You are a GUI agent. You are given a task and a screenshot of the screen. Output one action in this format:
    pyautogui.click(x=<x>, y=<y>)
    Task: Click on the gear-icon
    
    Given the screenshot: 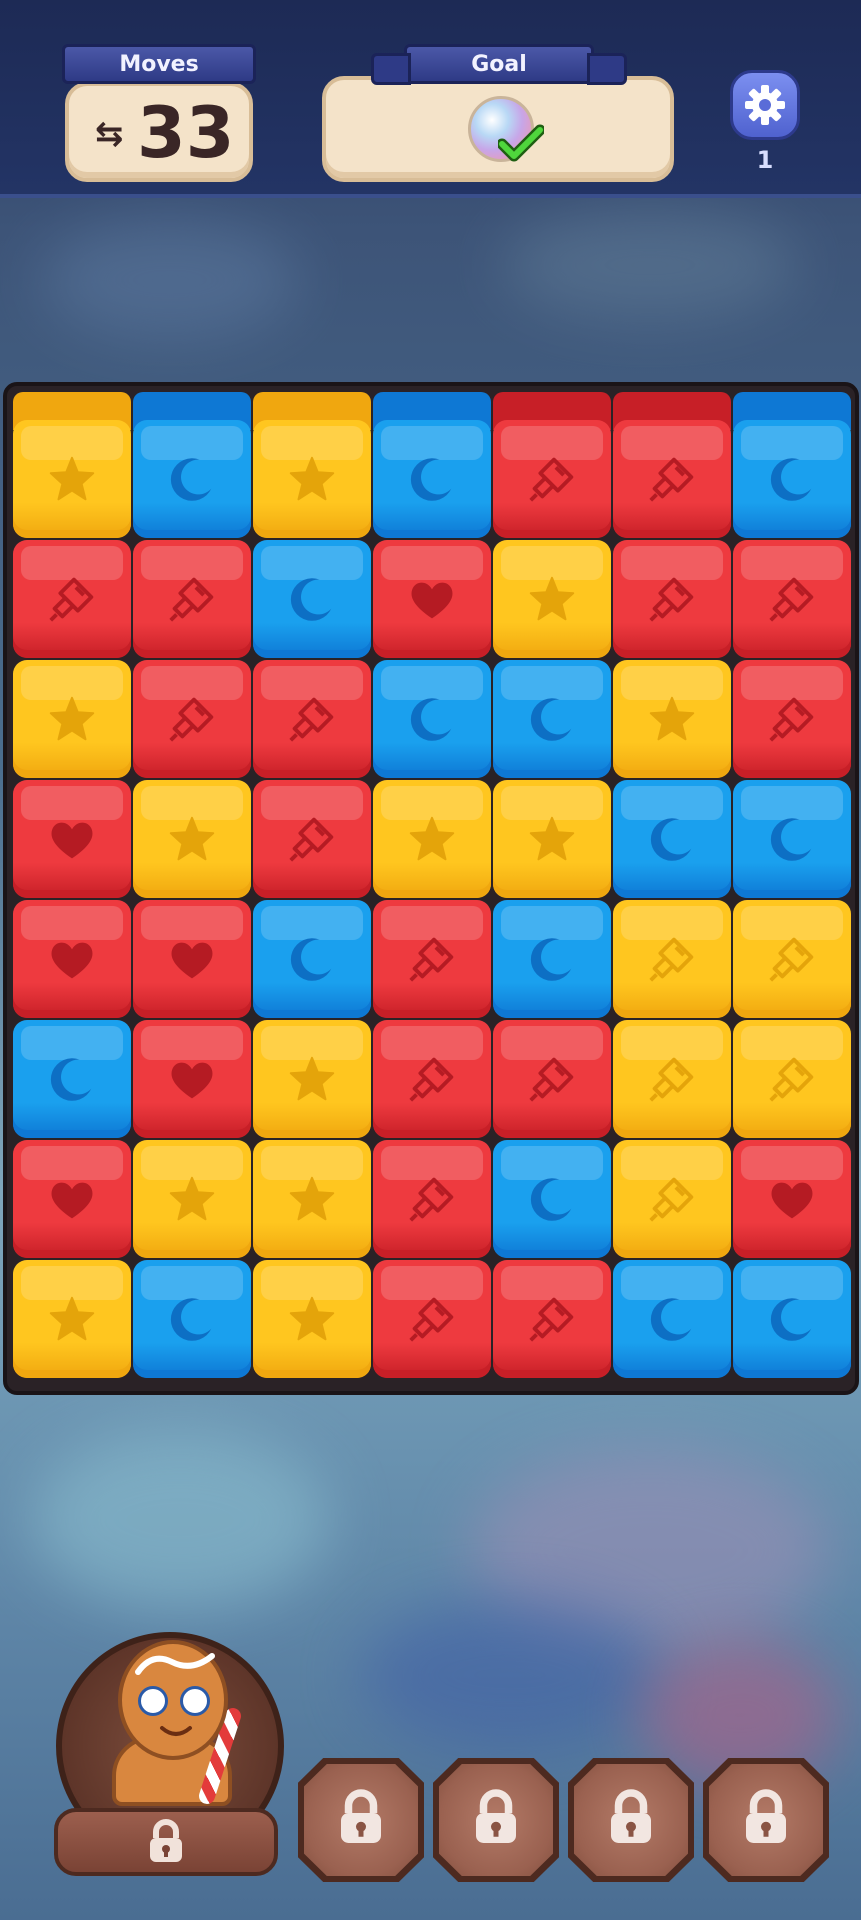 What is the action you would take?
    pyautogui.click(x=765, y=105)
    